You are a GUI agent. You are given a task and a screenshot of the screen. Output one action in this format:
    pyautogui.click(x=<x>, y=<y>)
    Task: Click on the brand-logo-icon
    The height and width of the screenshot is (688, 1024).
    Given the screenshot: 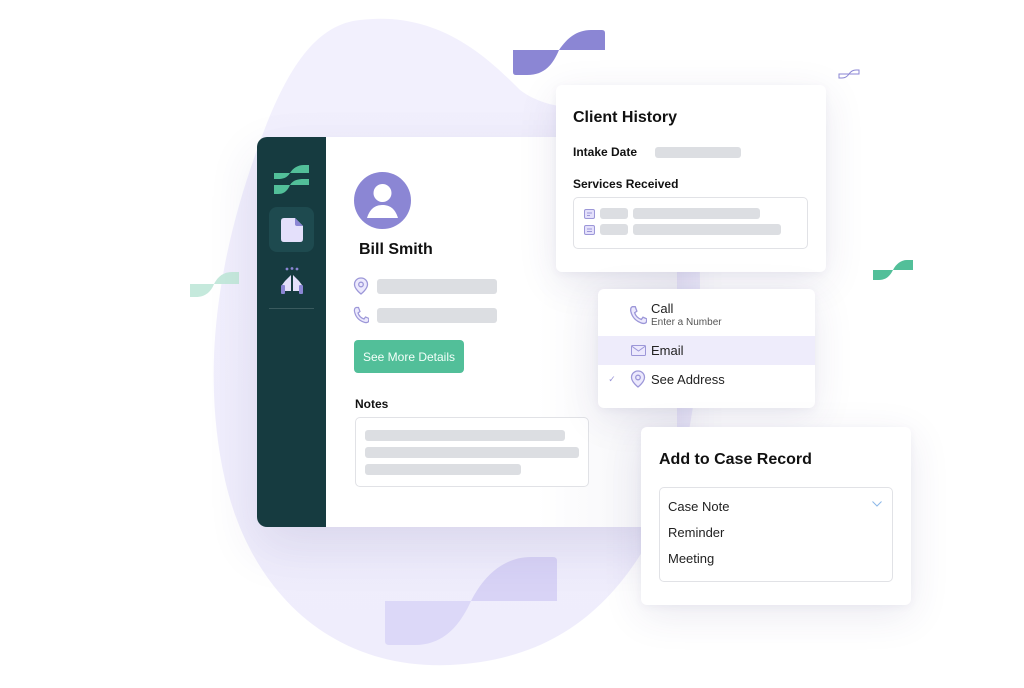 What is the action you would take?
    pyautogui.click(x=291, y=179)
    